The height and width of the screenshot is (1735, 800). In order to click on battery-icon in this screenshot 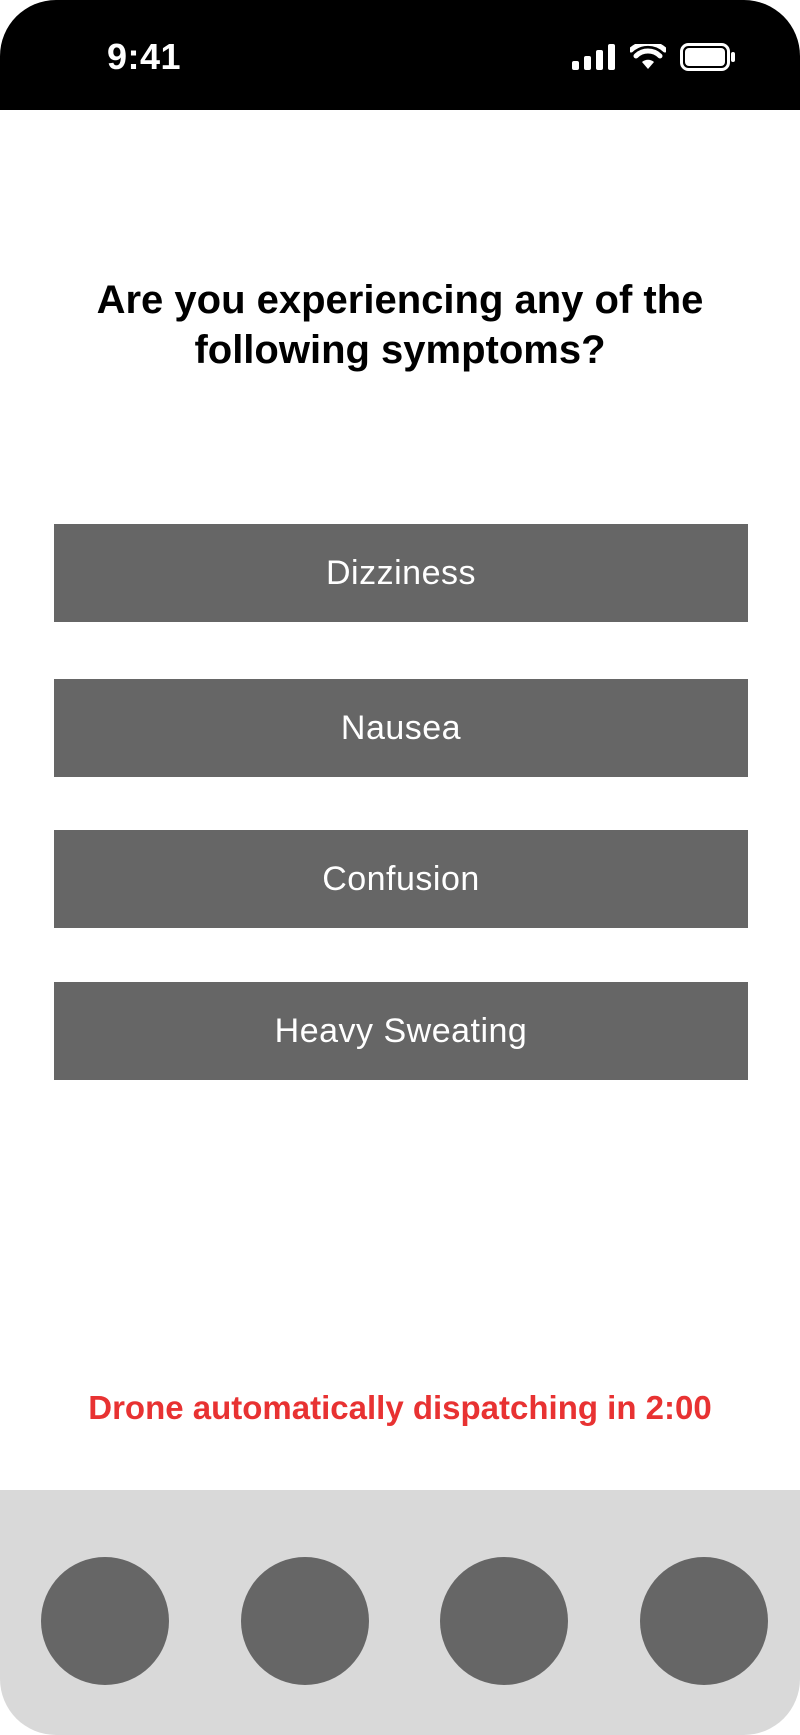, I will do `click(708, 59)`.